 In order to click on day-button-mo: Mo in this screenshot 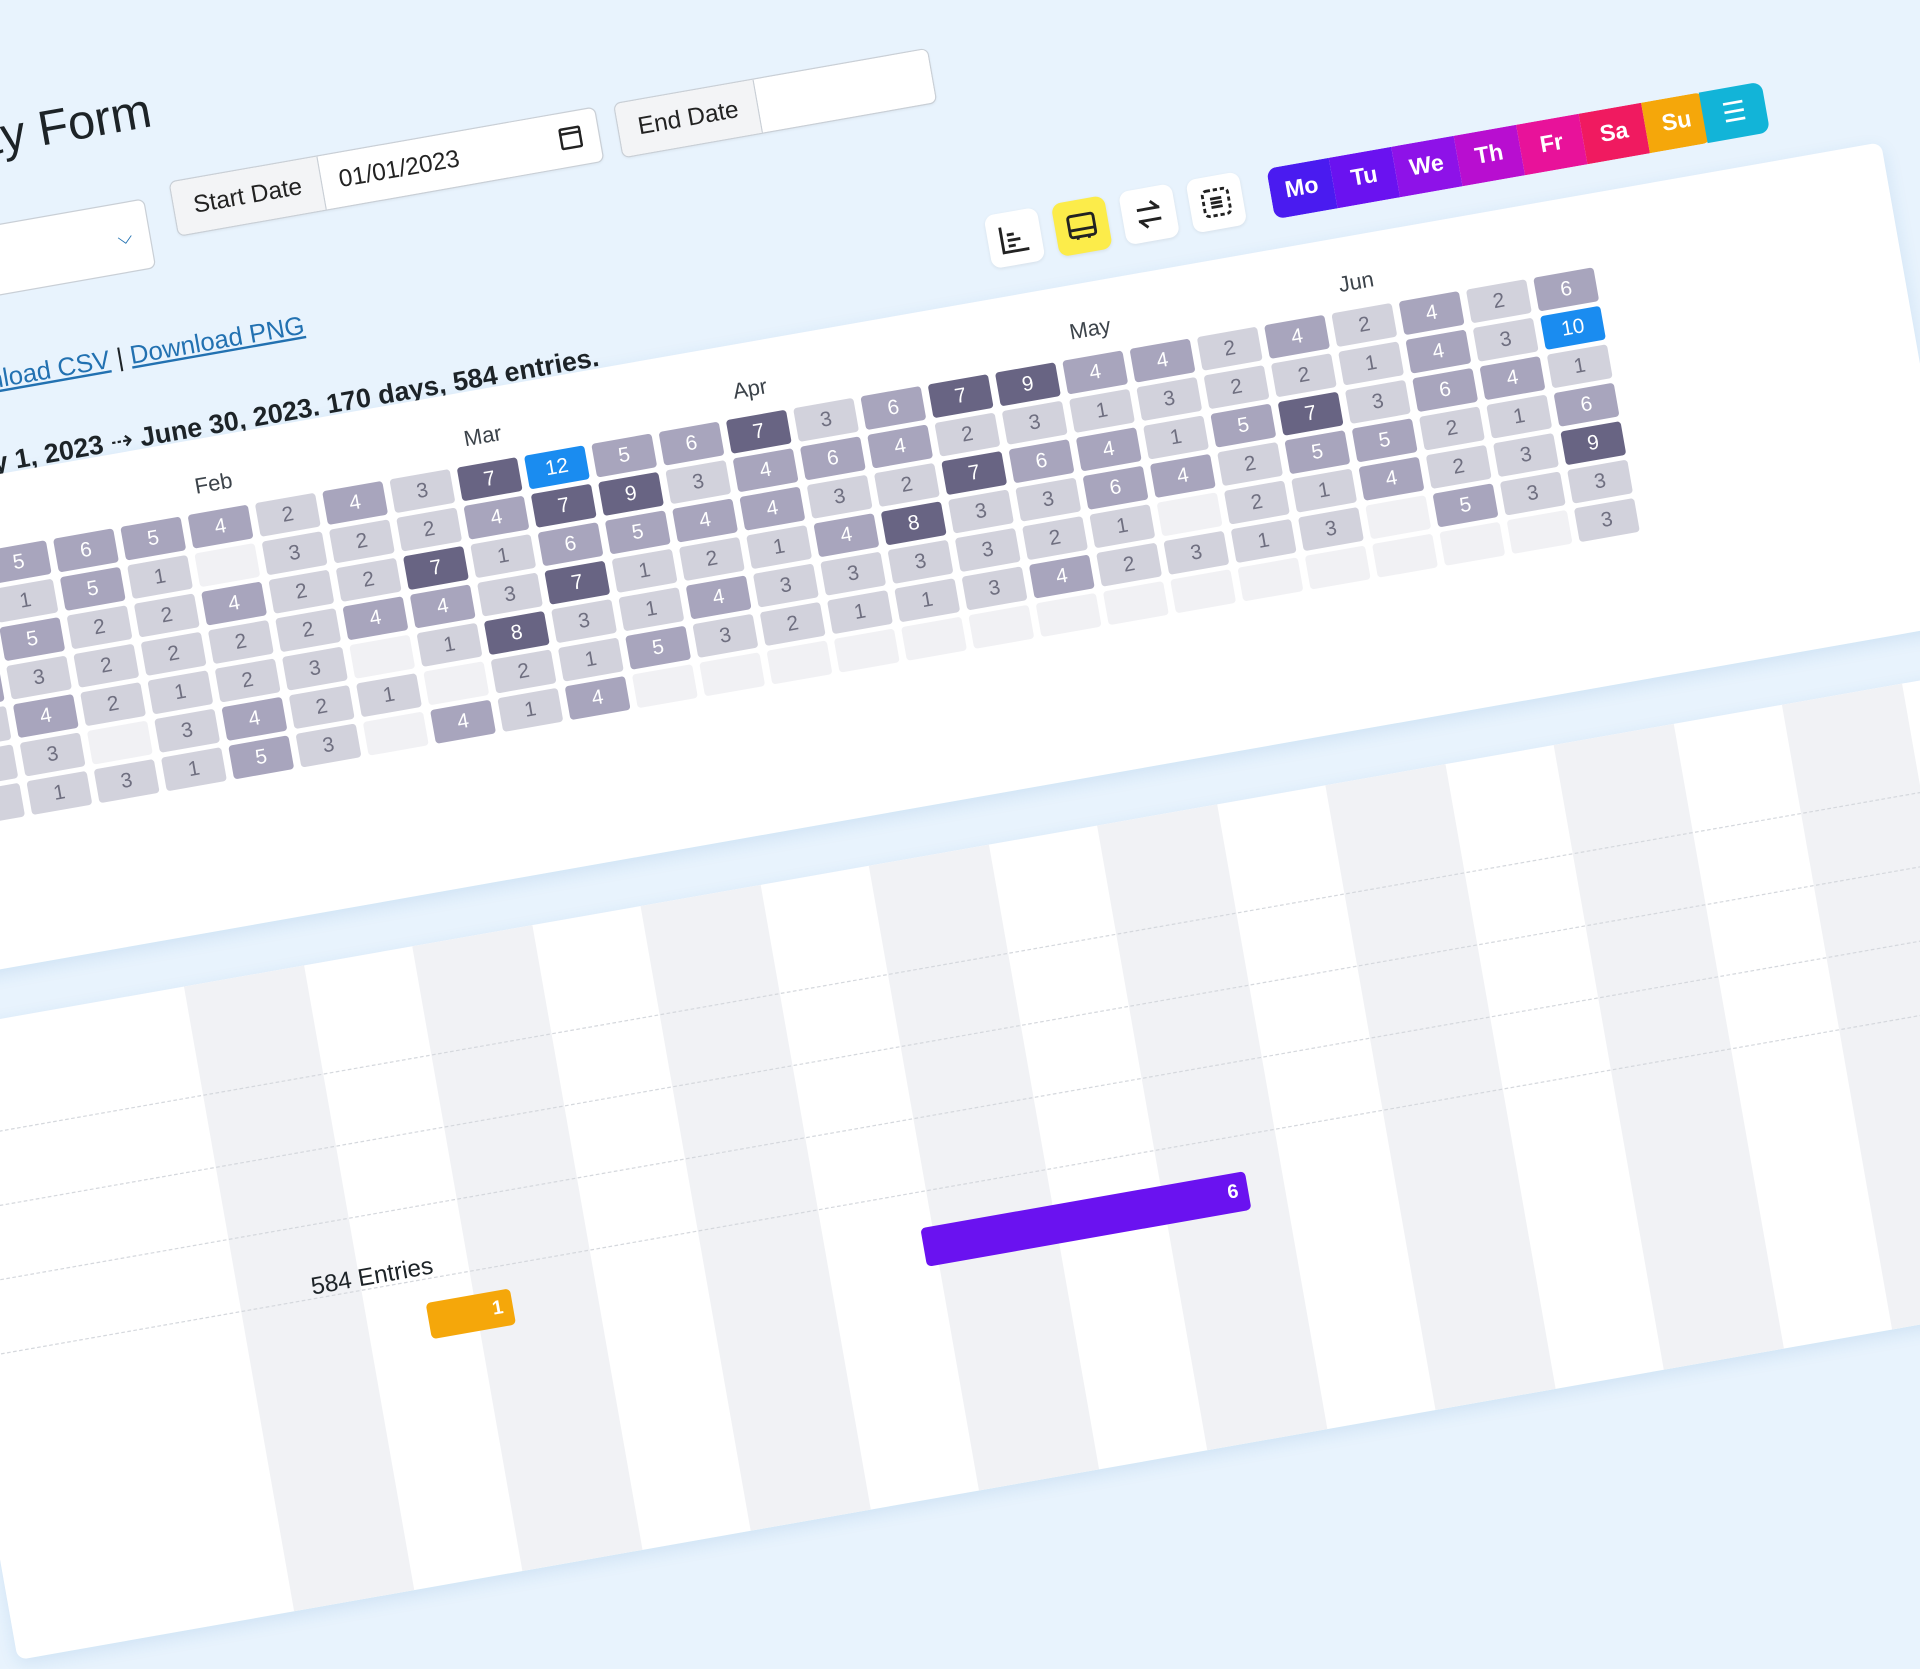, I will do `click(1302, 188)`.